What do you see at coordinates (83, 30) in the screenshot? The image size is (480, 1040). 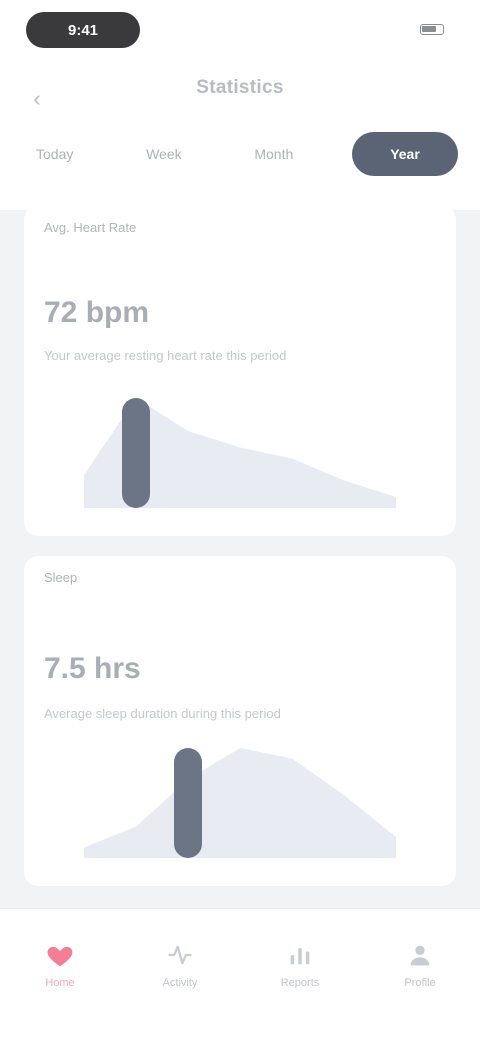 I see `status-time: 9:41` at bounding box center [83, 30].